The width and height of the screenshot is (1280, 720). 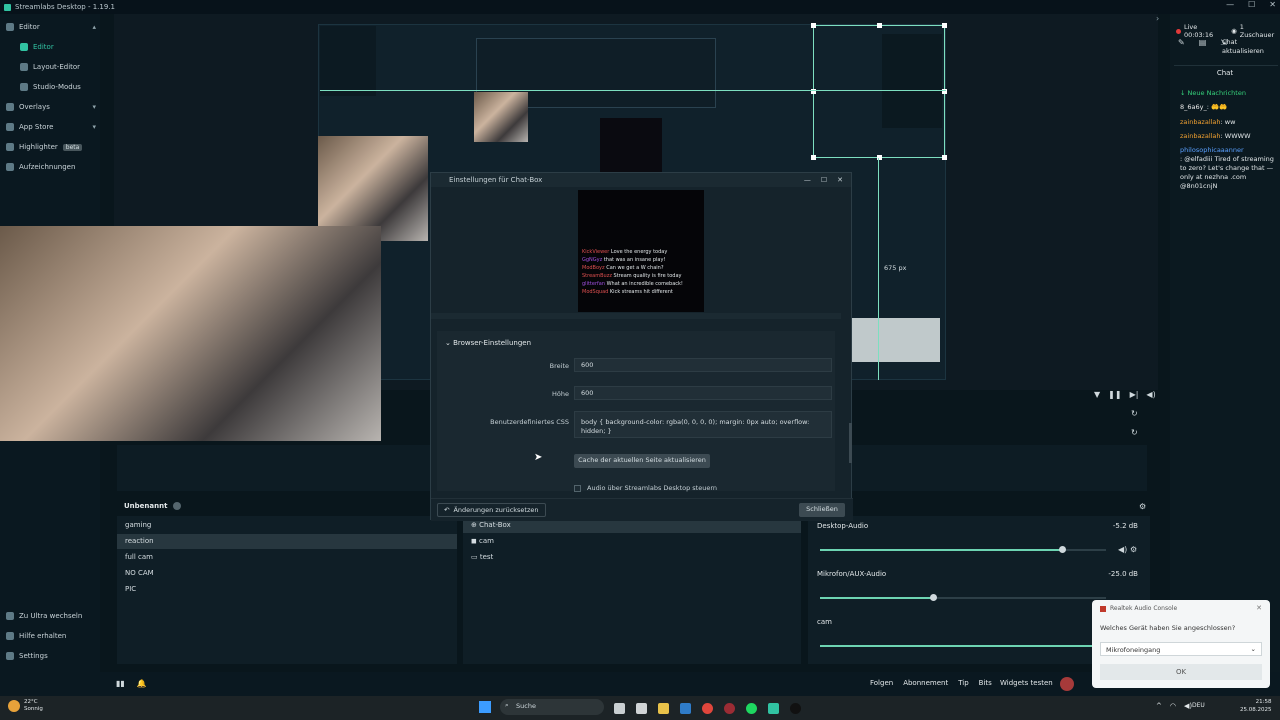 What do you see at coordinates (552, 707) in the screenshot?
I see `taskbar-search: ⌕ Suche` at bounding box center [552, 707].